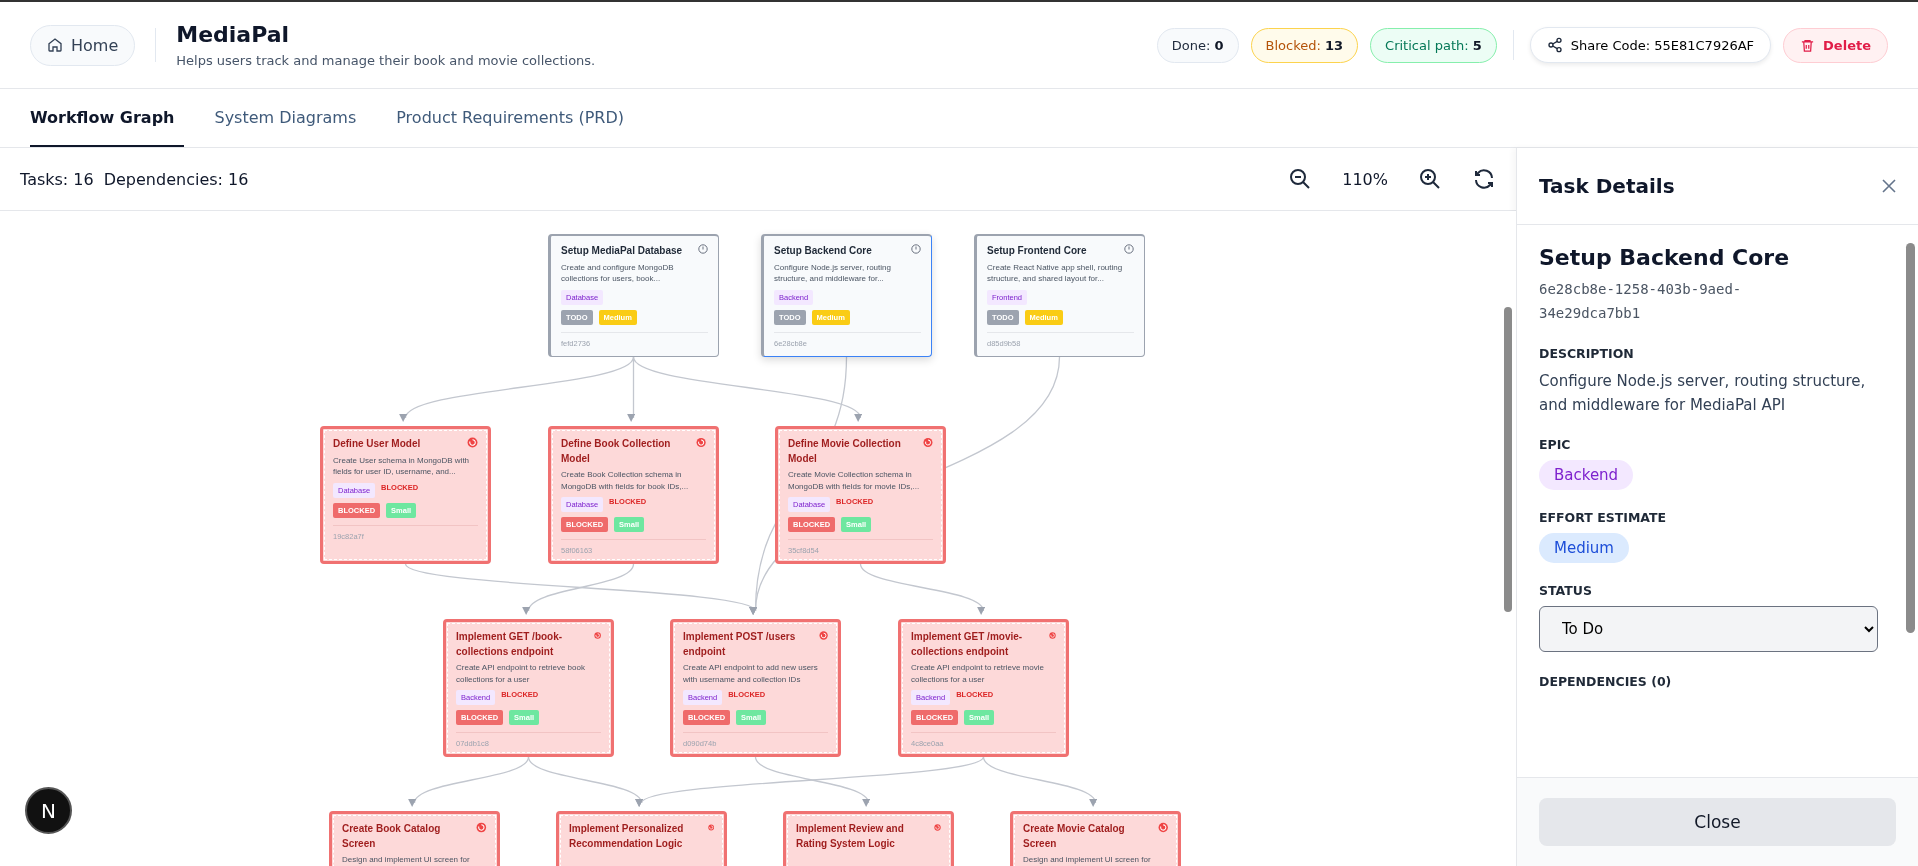 Image resolution: width=1918 pixels, height=866 pixels. Describe the element at coordinates (377, 444) in the screenshot. I see `task-title: Define User Model` at that location.